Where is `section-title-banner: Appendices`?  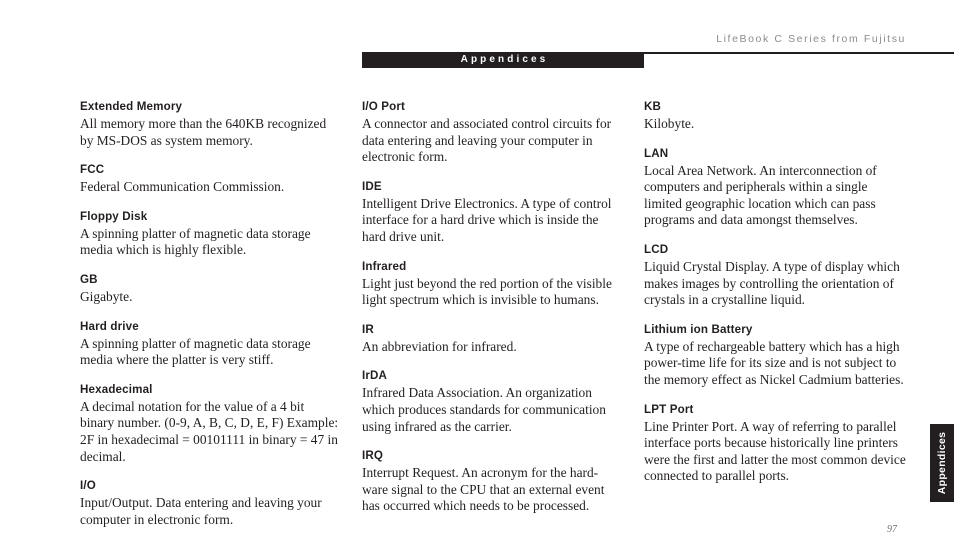 section-title-banner: Appendices is located at coordinates (503, 60).